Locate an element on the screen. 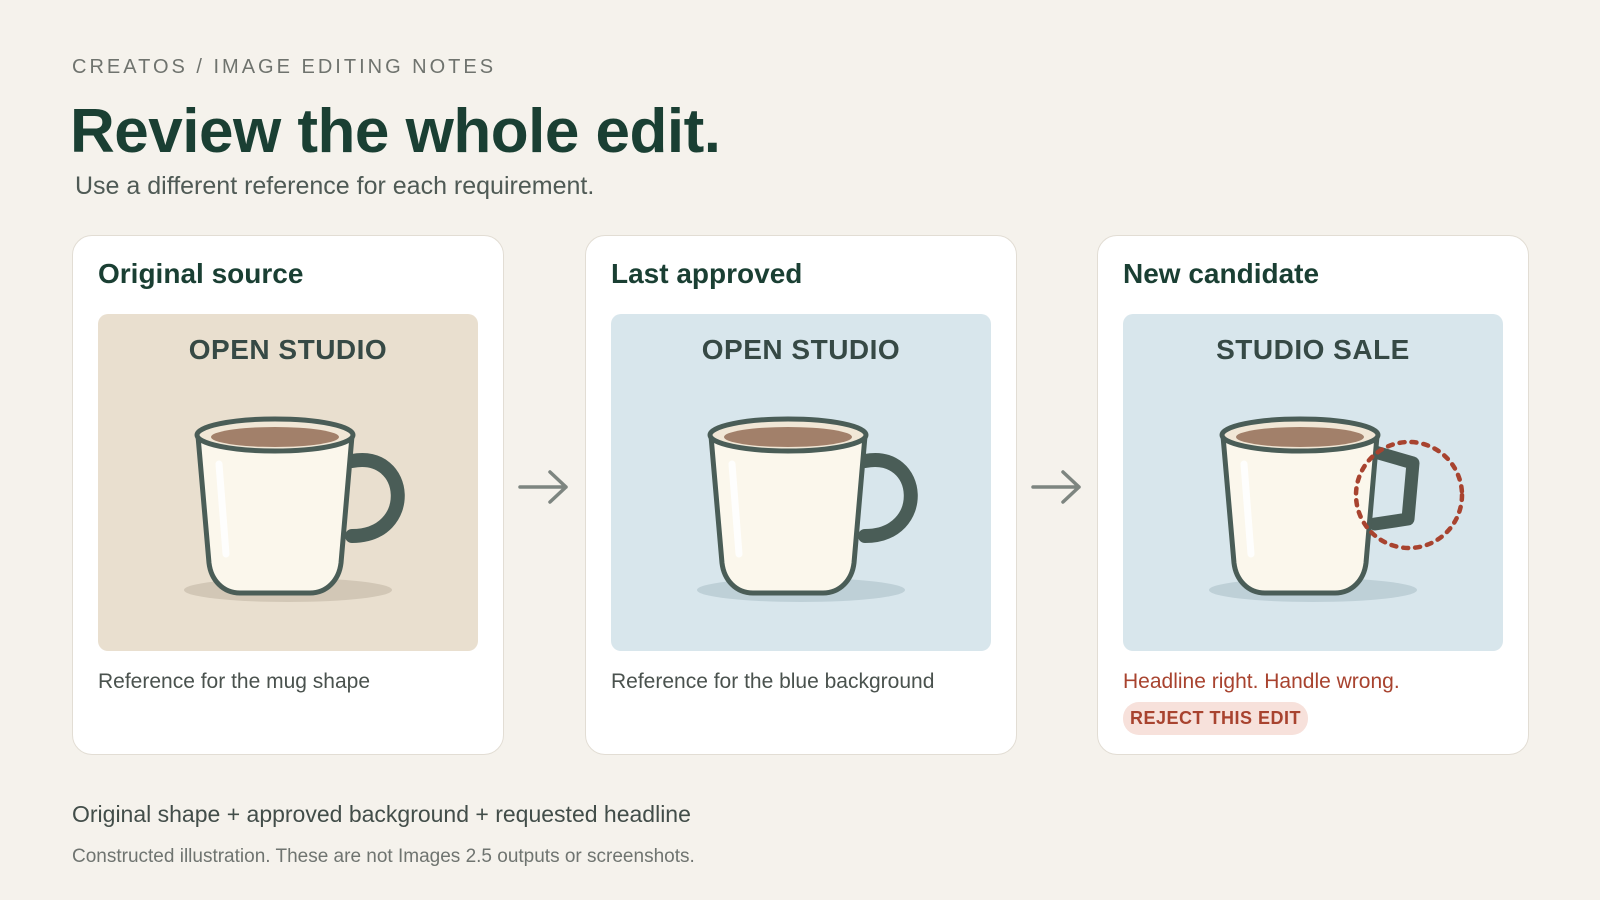 The height and width of the screenshot is (900, 1600). image-panel-candidate: STUDIO SALE is located at coordinates (1313, 482).